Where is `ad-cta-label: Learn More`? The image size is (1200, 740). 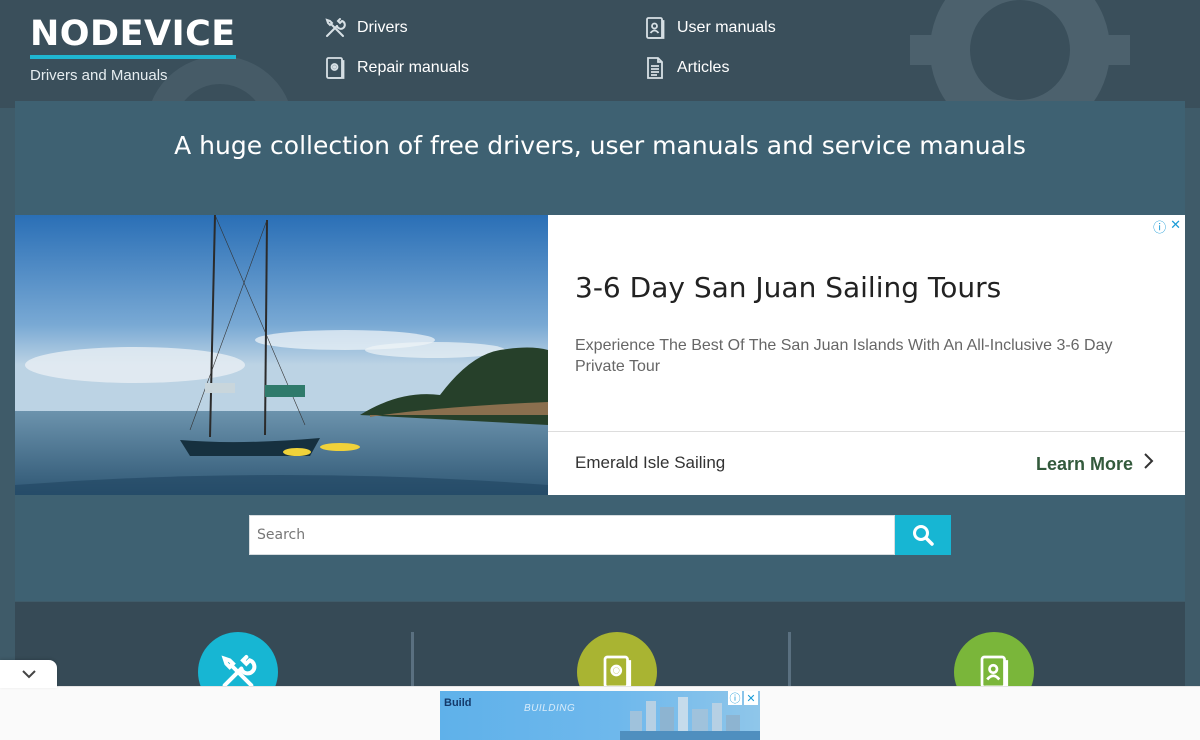 ad-cta-label: Learn More is located at coordinates (1084, 463).